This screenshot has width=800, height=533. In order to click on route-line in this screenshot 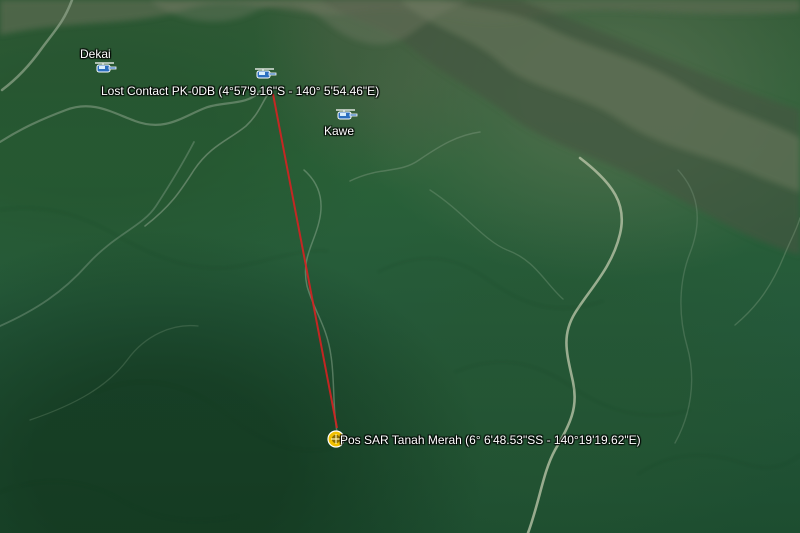, I will do `click(305, 261)`.